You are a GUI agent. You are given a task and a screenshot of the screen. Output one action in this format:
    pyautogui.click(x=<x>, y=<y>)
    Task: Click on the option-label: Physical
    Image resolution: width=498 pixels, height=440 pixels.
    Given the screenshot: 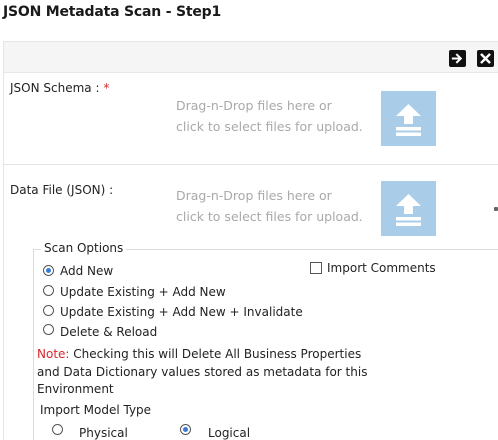 What is the action you would take?
    pyautogui.click(x=103, y=433)
    